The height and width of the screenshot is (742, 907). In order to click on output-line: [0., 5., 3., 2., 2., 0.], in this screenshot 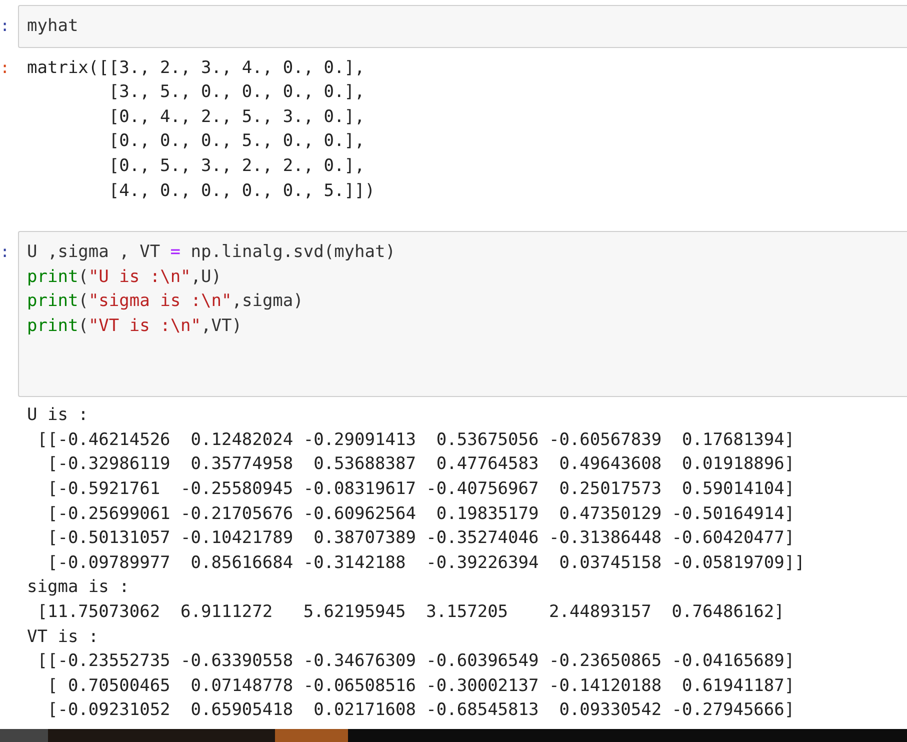, I will do `click(237, 166)`.